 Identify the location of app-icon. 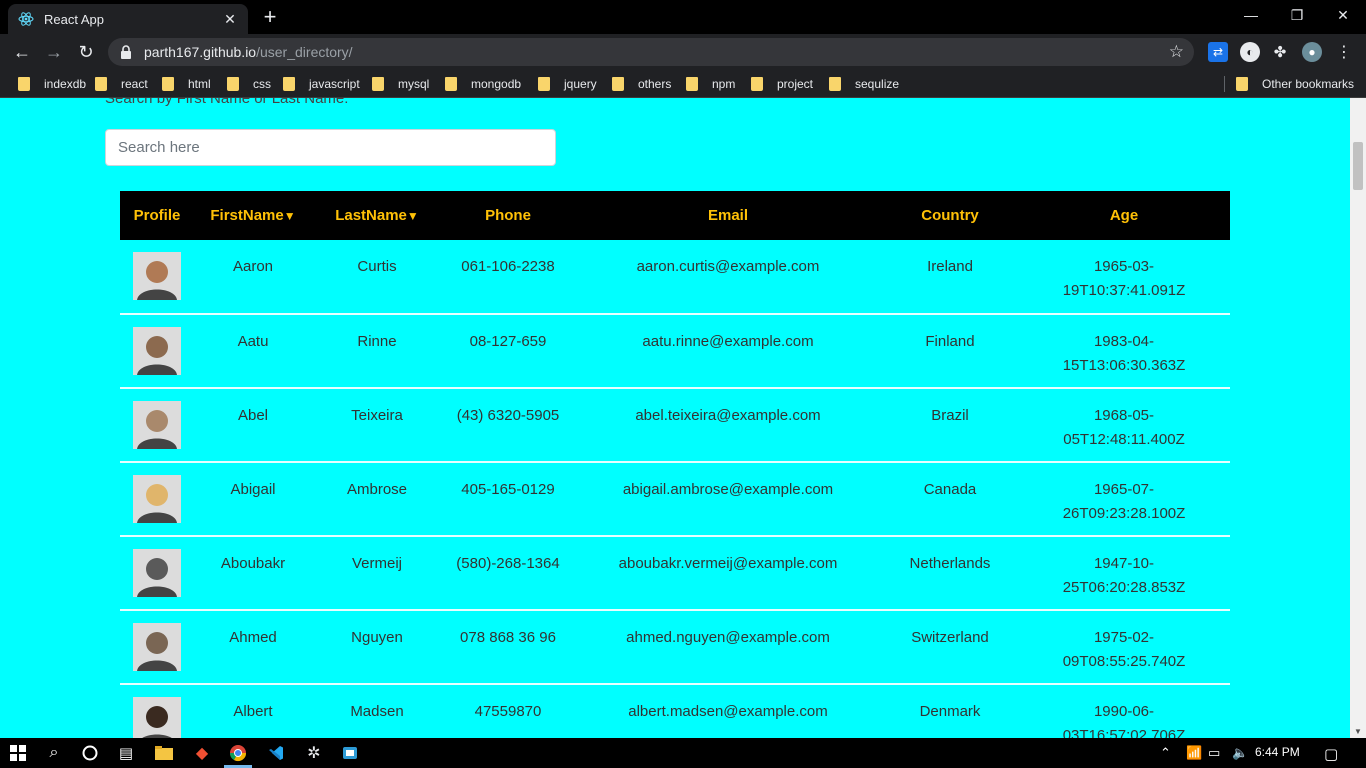
(350, 753).